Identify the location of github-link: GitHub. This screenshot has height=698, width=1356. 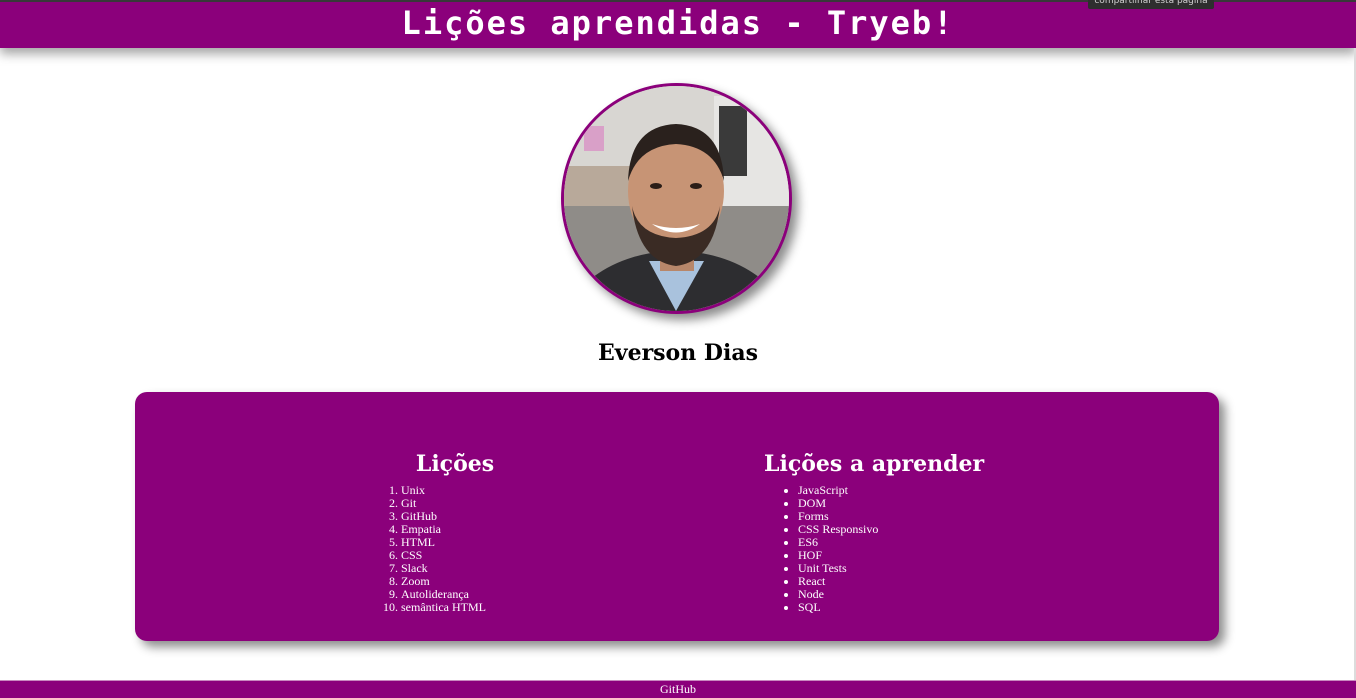
(678, 689).